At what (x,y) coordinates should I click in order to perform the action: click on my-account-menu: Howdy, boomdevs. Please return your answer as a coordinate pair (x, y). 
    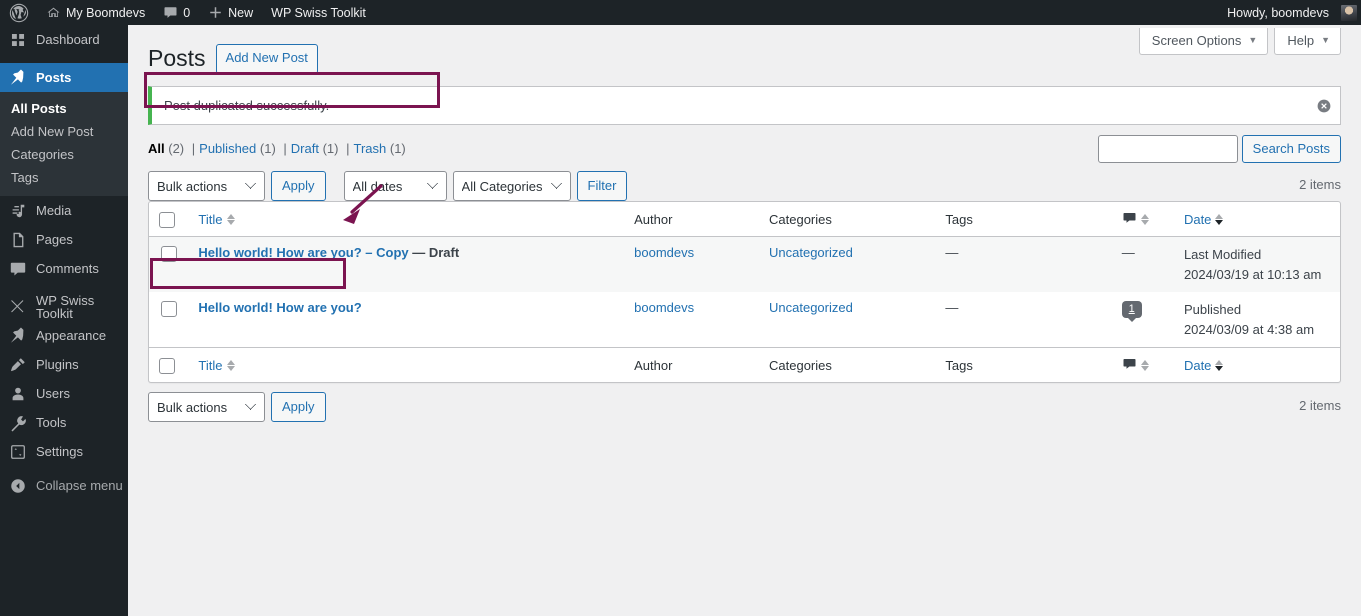
    Looking at the image, I should click on (1287, 12).